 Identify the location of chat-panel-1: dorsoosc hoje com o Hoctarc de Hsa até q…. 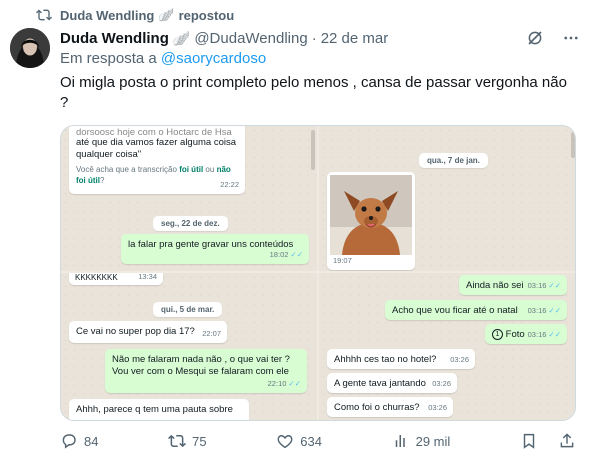
(189, 198).